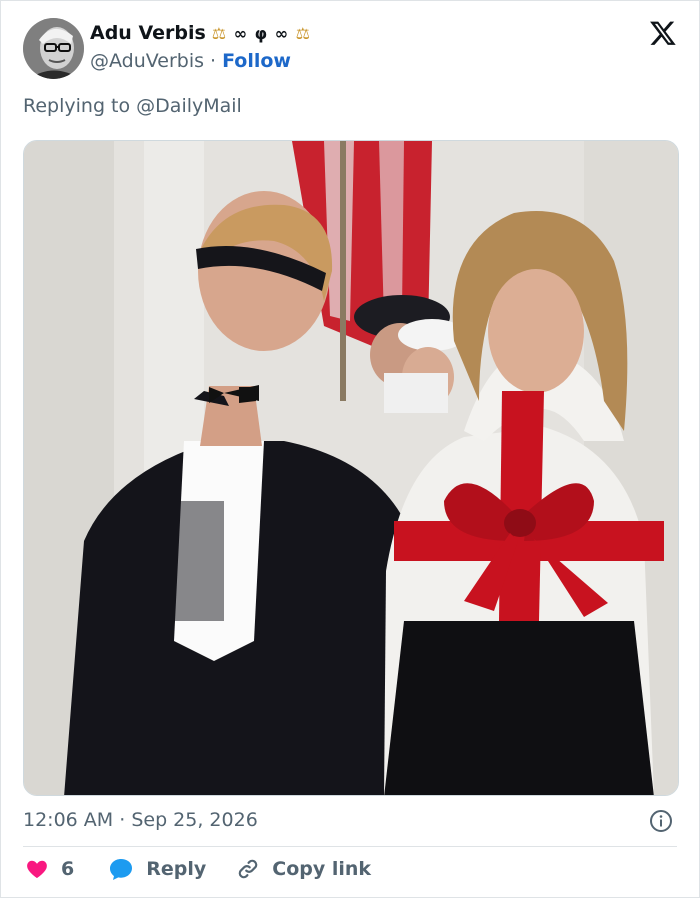 Image resolution: width=700 pixels, height=898 pixels. What do you see at coordinates (322, 869) in the screenshot?
I see `copy-link-label: Copy link` at bounding box center [322, 869].